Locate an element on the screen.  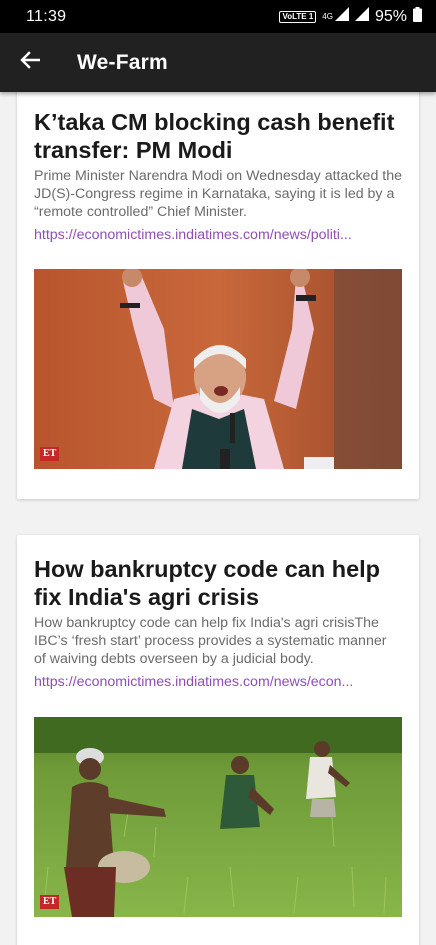
back-button is located at coordinates (30, 62).